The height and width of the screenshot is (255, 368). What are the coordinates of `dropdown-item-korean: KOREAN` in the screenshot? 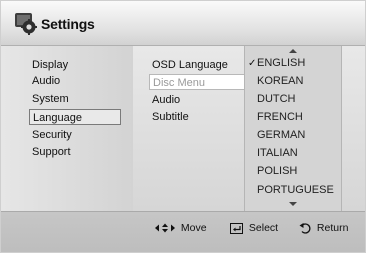 It's located at (280, 81).